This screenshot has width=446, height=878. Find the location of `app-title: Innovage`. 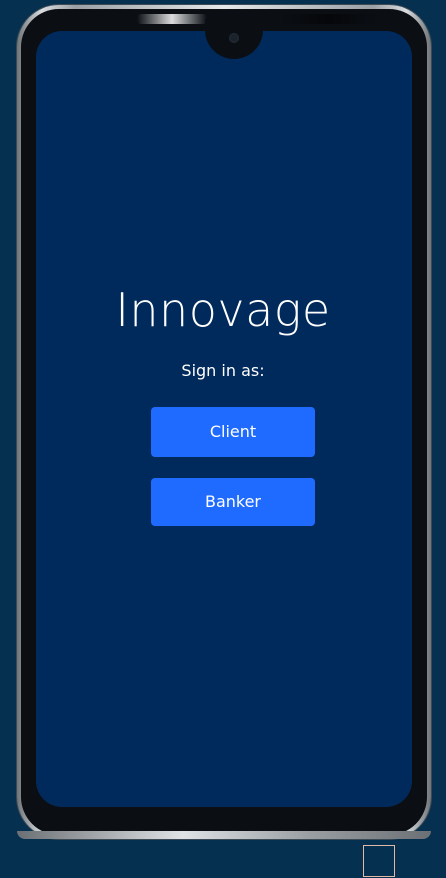

app-title: Innovage is located at coordinates (223, 310).